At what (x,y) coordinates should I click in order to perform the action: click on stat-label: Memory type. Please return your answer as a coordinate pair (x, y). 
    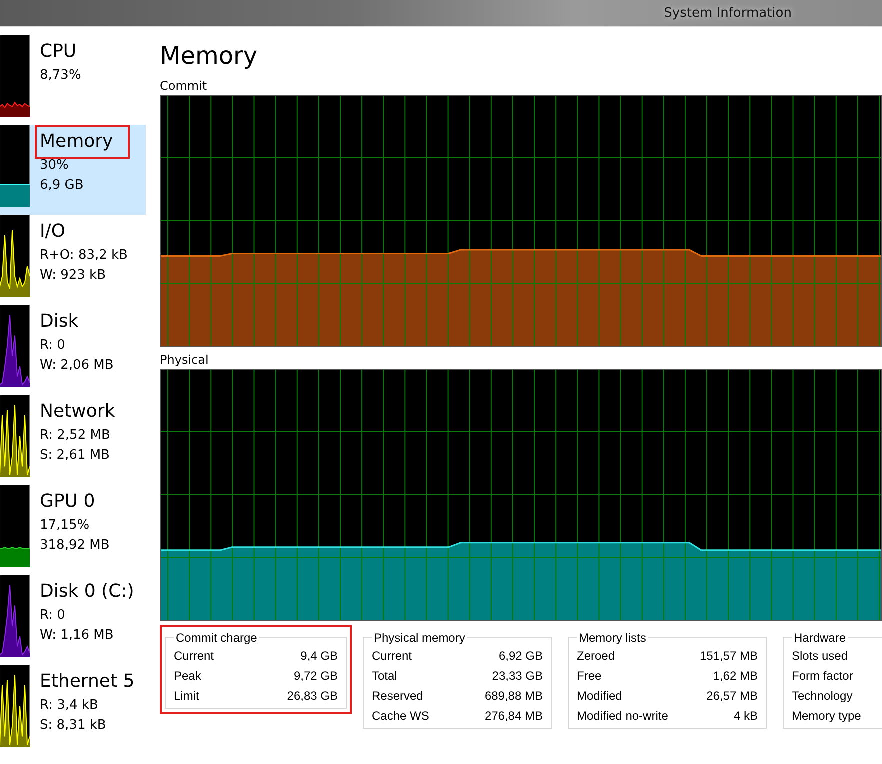
    Looking at the image, I should click on (827, 716).